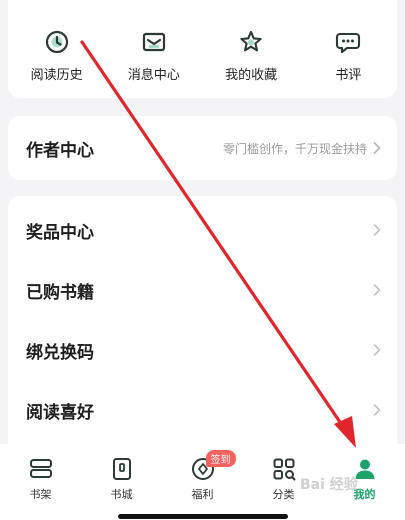 The image size is (405, 520). Describe the element at coordinates (57, 55) in the screenshot. I see `reading-history-button: 阅读历史` at that location.